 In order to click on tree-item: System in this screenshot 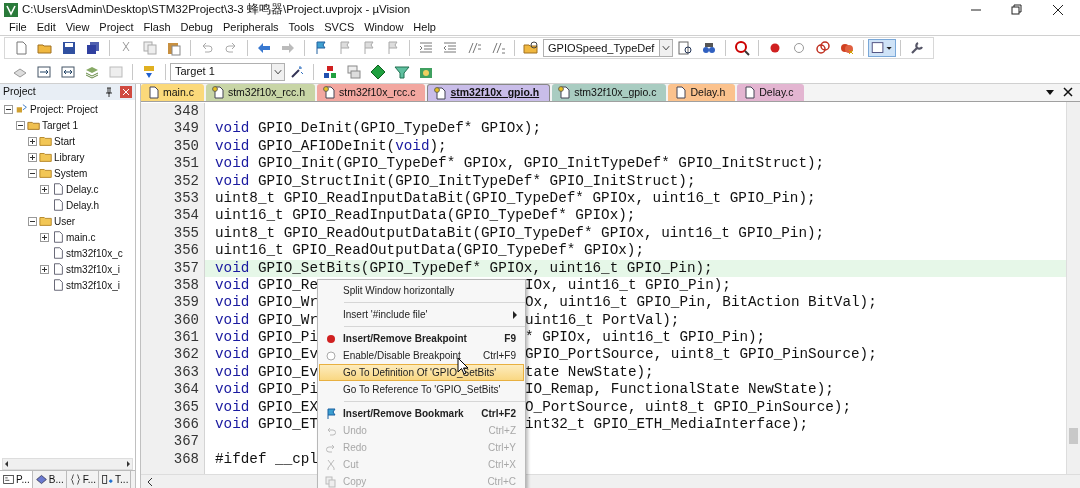, I will do `click(71, 173)`.